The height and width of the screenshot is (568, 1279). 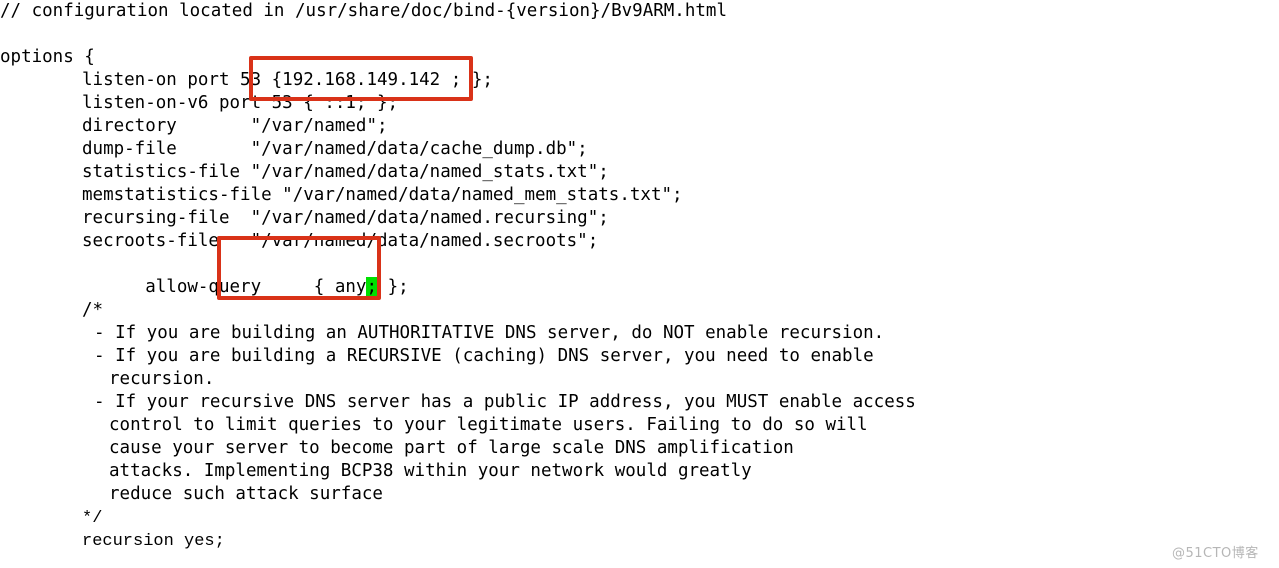 What do you see at coordinates (153, 541) in the screenshot?
I see `code-line: recursion yes;` at bounding box center [153, 541].